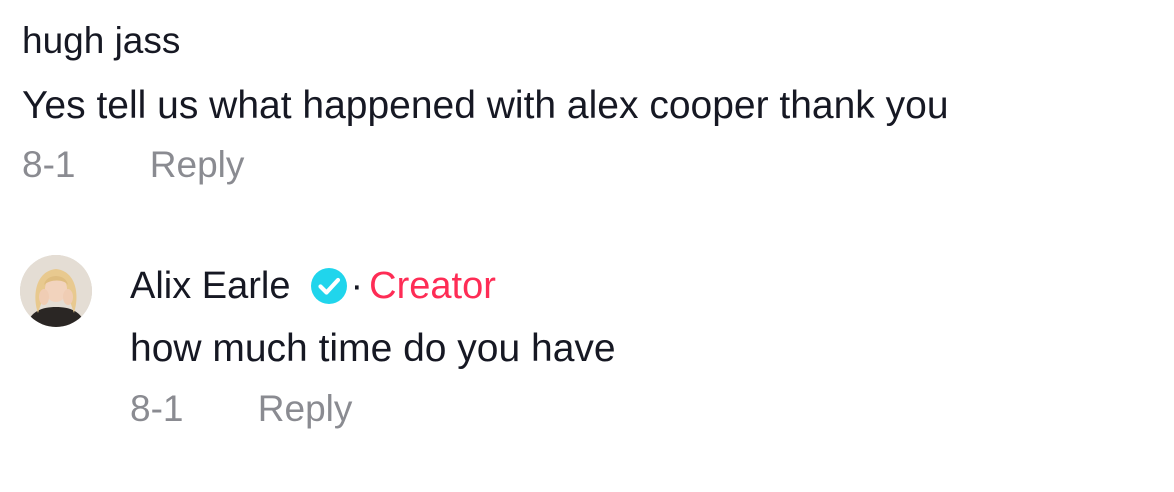 The image size is (1174, 492). I want to click on comment-username: hugh jass, so click(101, 41).